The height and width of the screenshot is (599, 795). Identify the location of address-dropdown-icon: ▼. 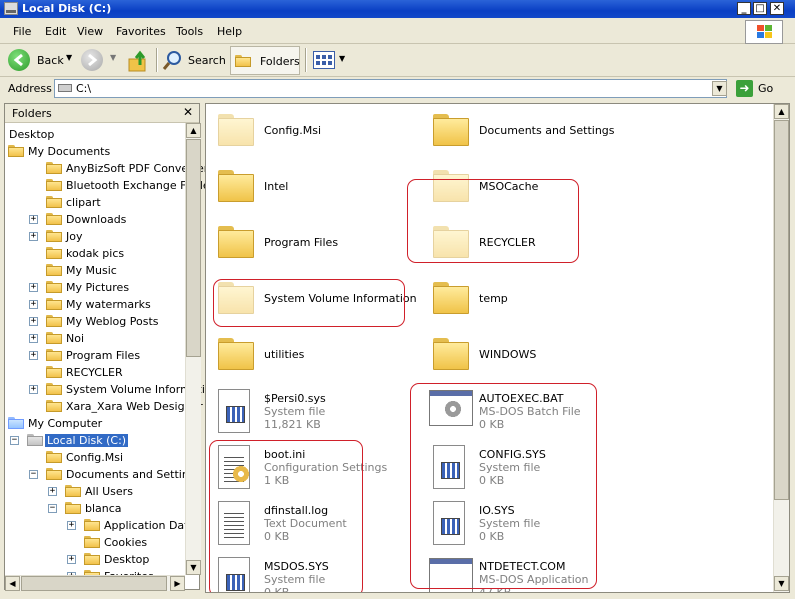
(719, 88).